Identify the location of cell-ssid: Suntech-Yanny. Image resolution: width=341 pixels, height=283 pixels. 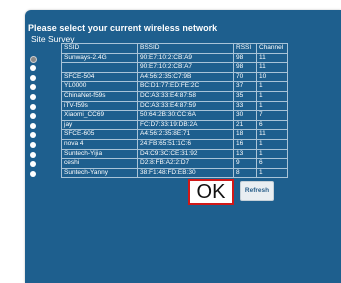
(99, 173).